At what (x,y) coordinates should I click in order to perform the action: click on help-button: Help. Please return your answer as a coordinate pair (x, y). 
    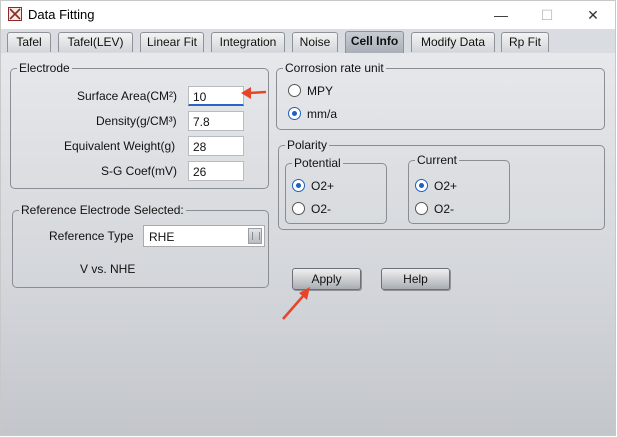
    Looking at the image, I should click on (415, 279).